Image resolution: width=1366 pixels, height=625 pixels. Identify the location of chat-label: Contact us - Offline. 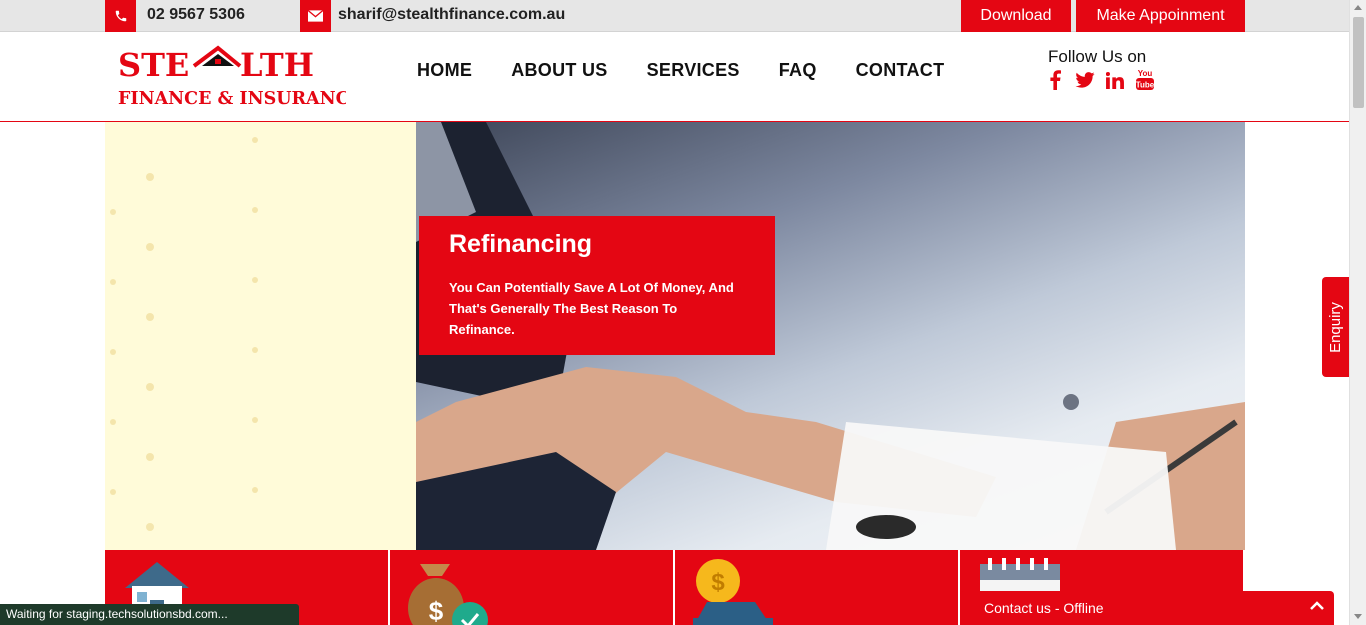
(1044, 608).